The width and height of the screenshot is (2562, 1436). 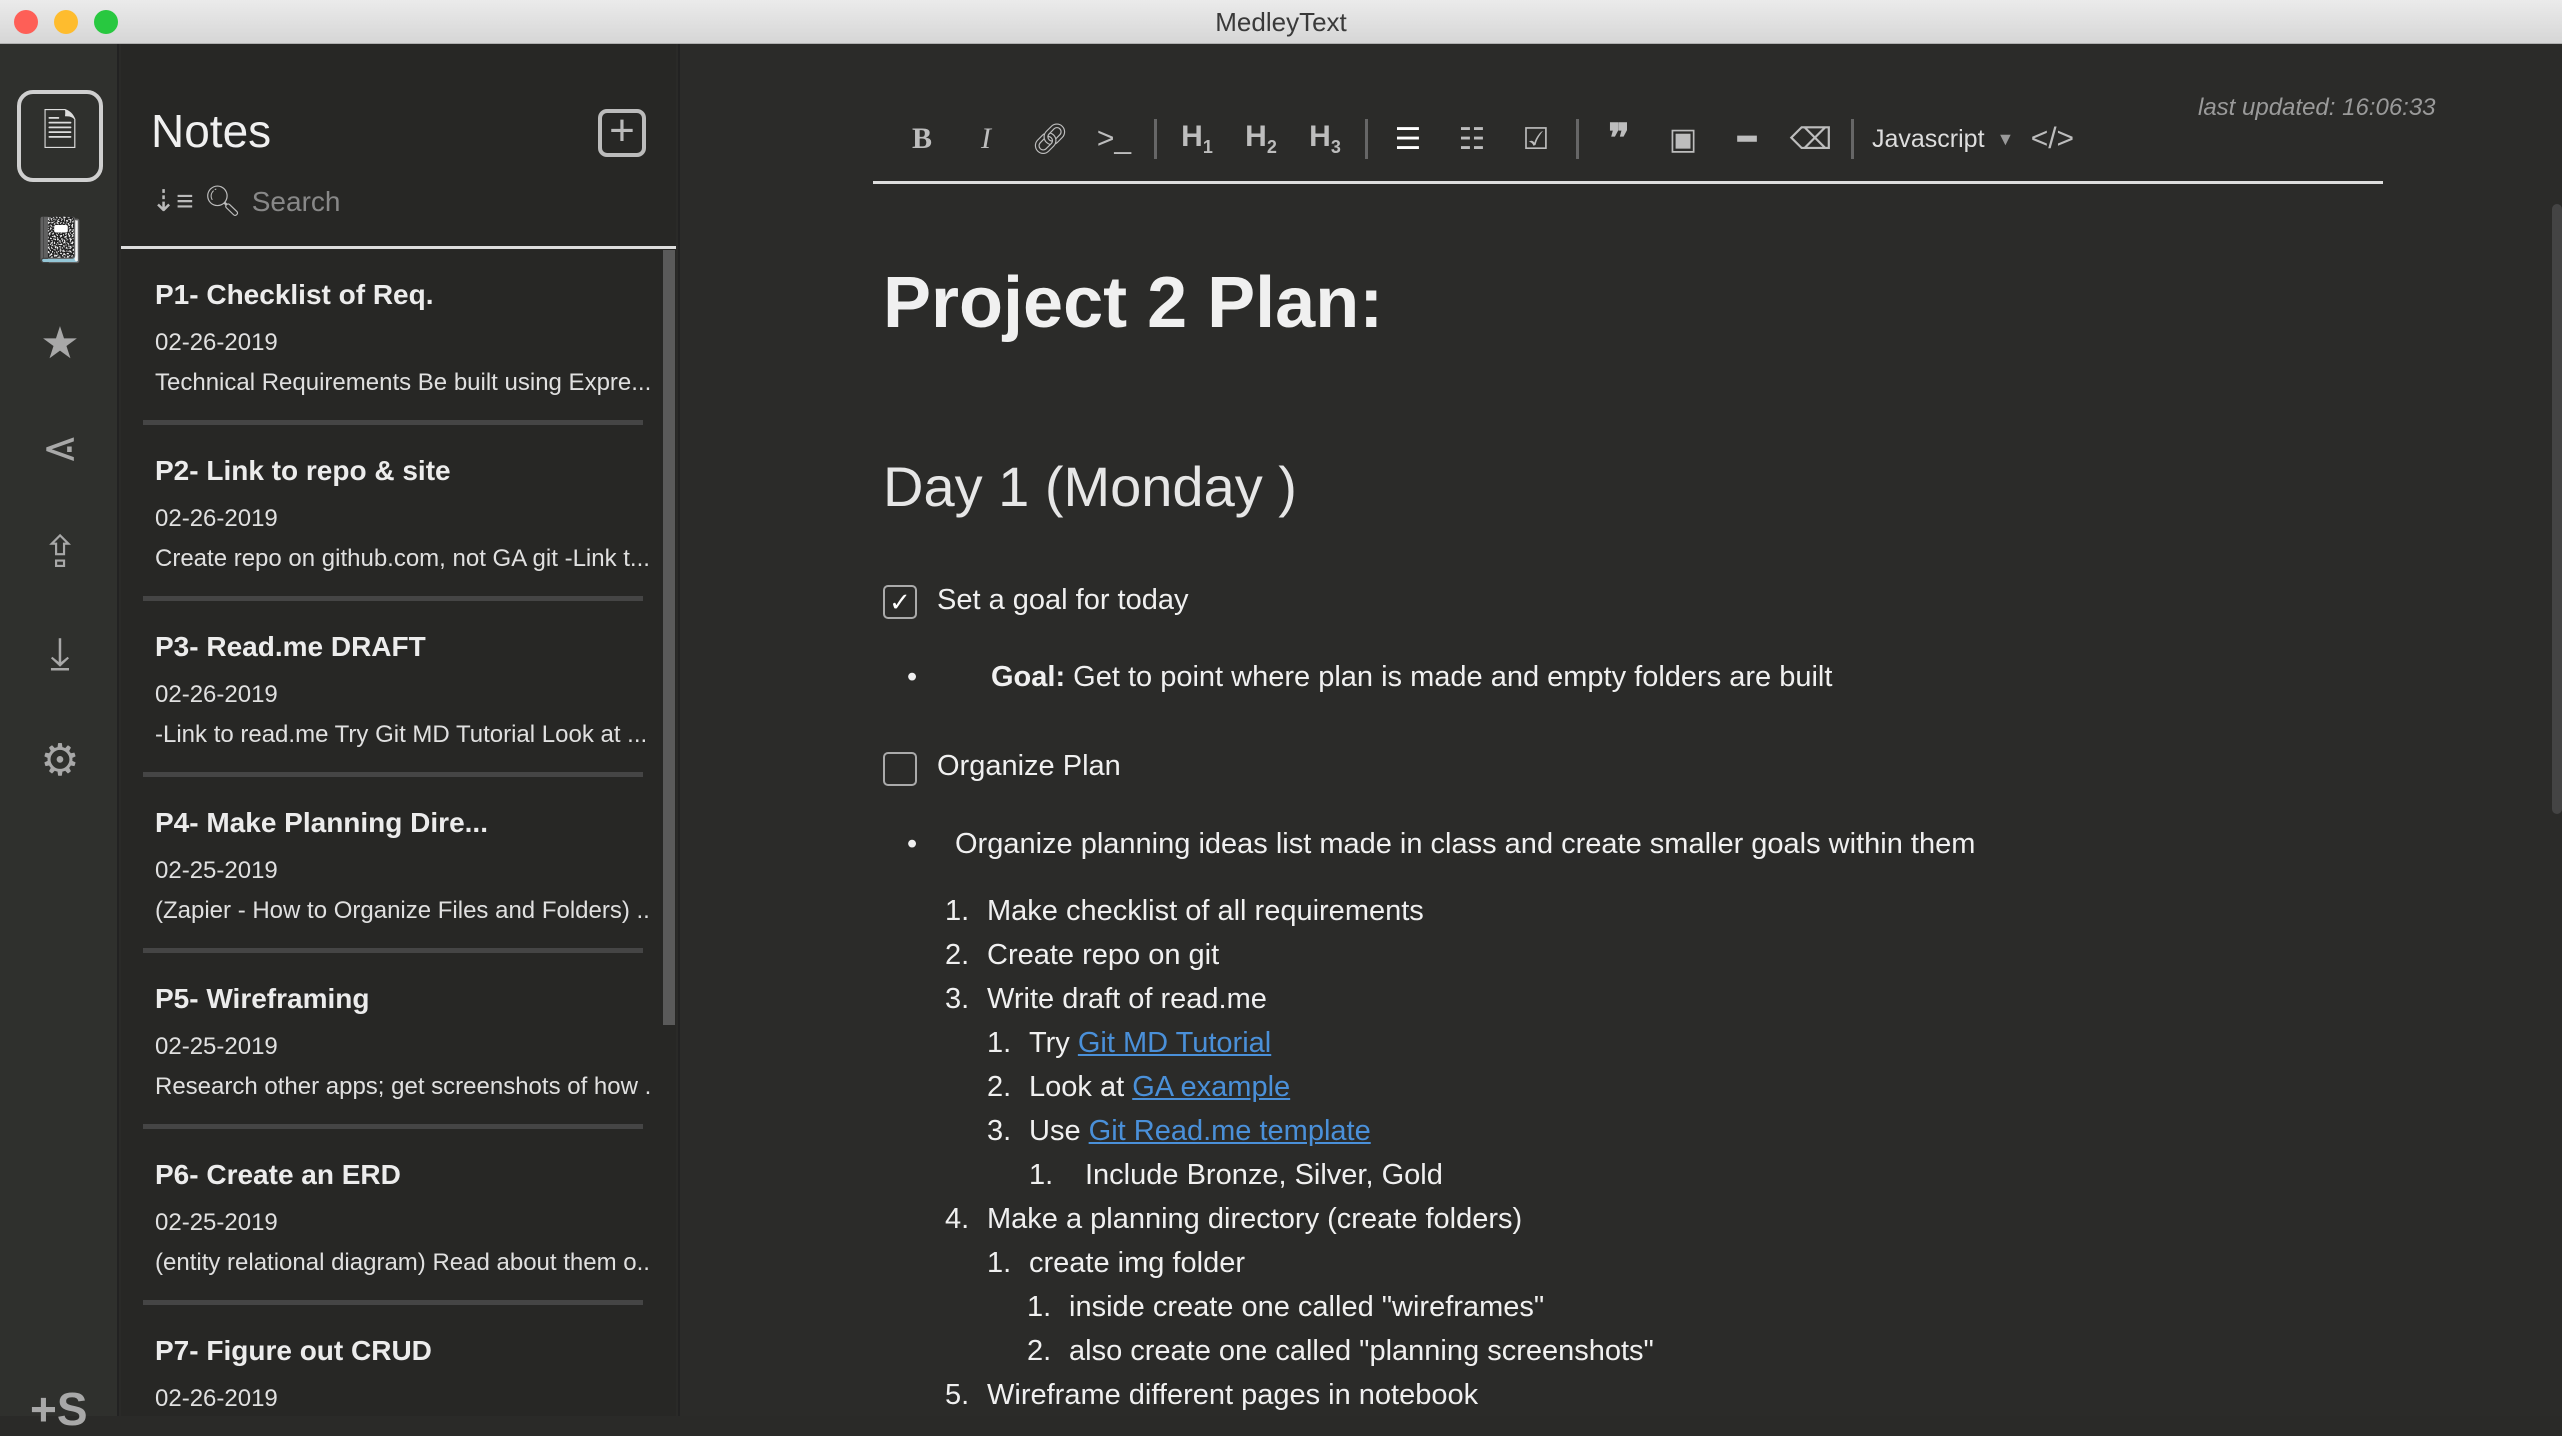 What do you see at coordinates (59, 1409) in the screenshot?
I see `app-logo: +S` at bounding box center [59, 1409].